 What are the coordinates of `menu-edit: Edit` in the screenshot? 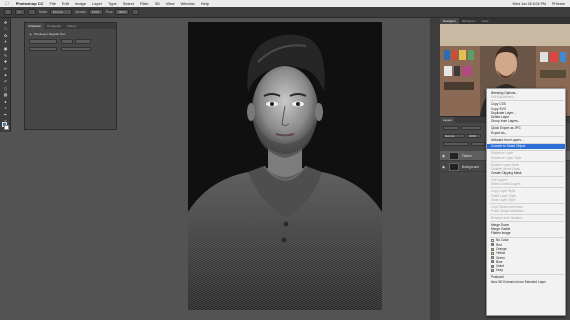 It's located at (65, 3).